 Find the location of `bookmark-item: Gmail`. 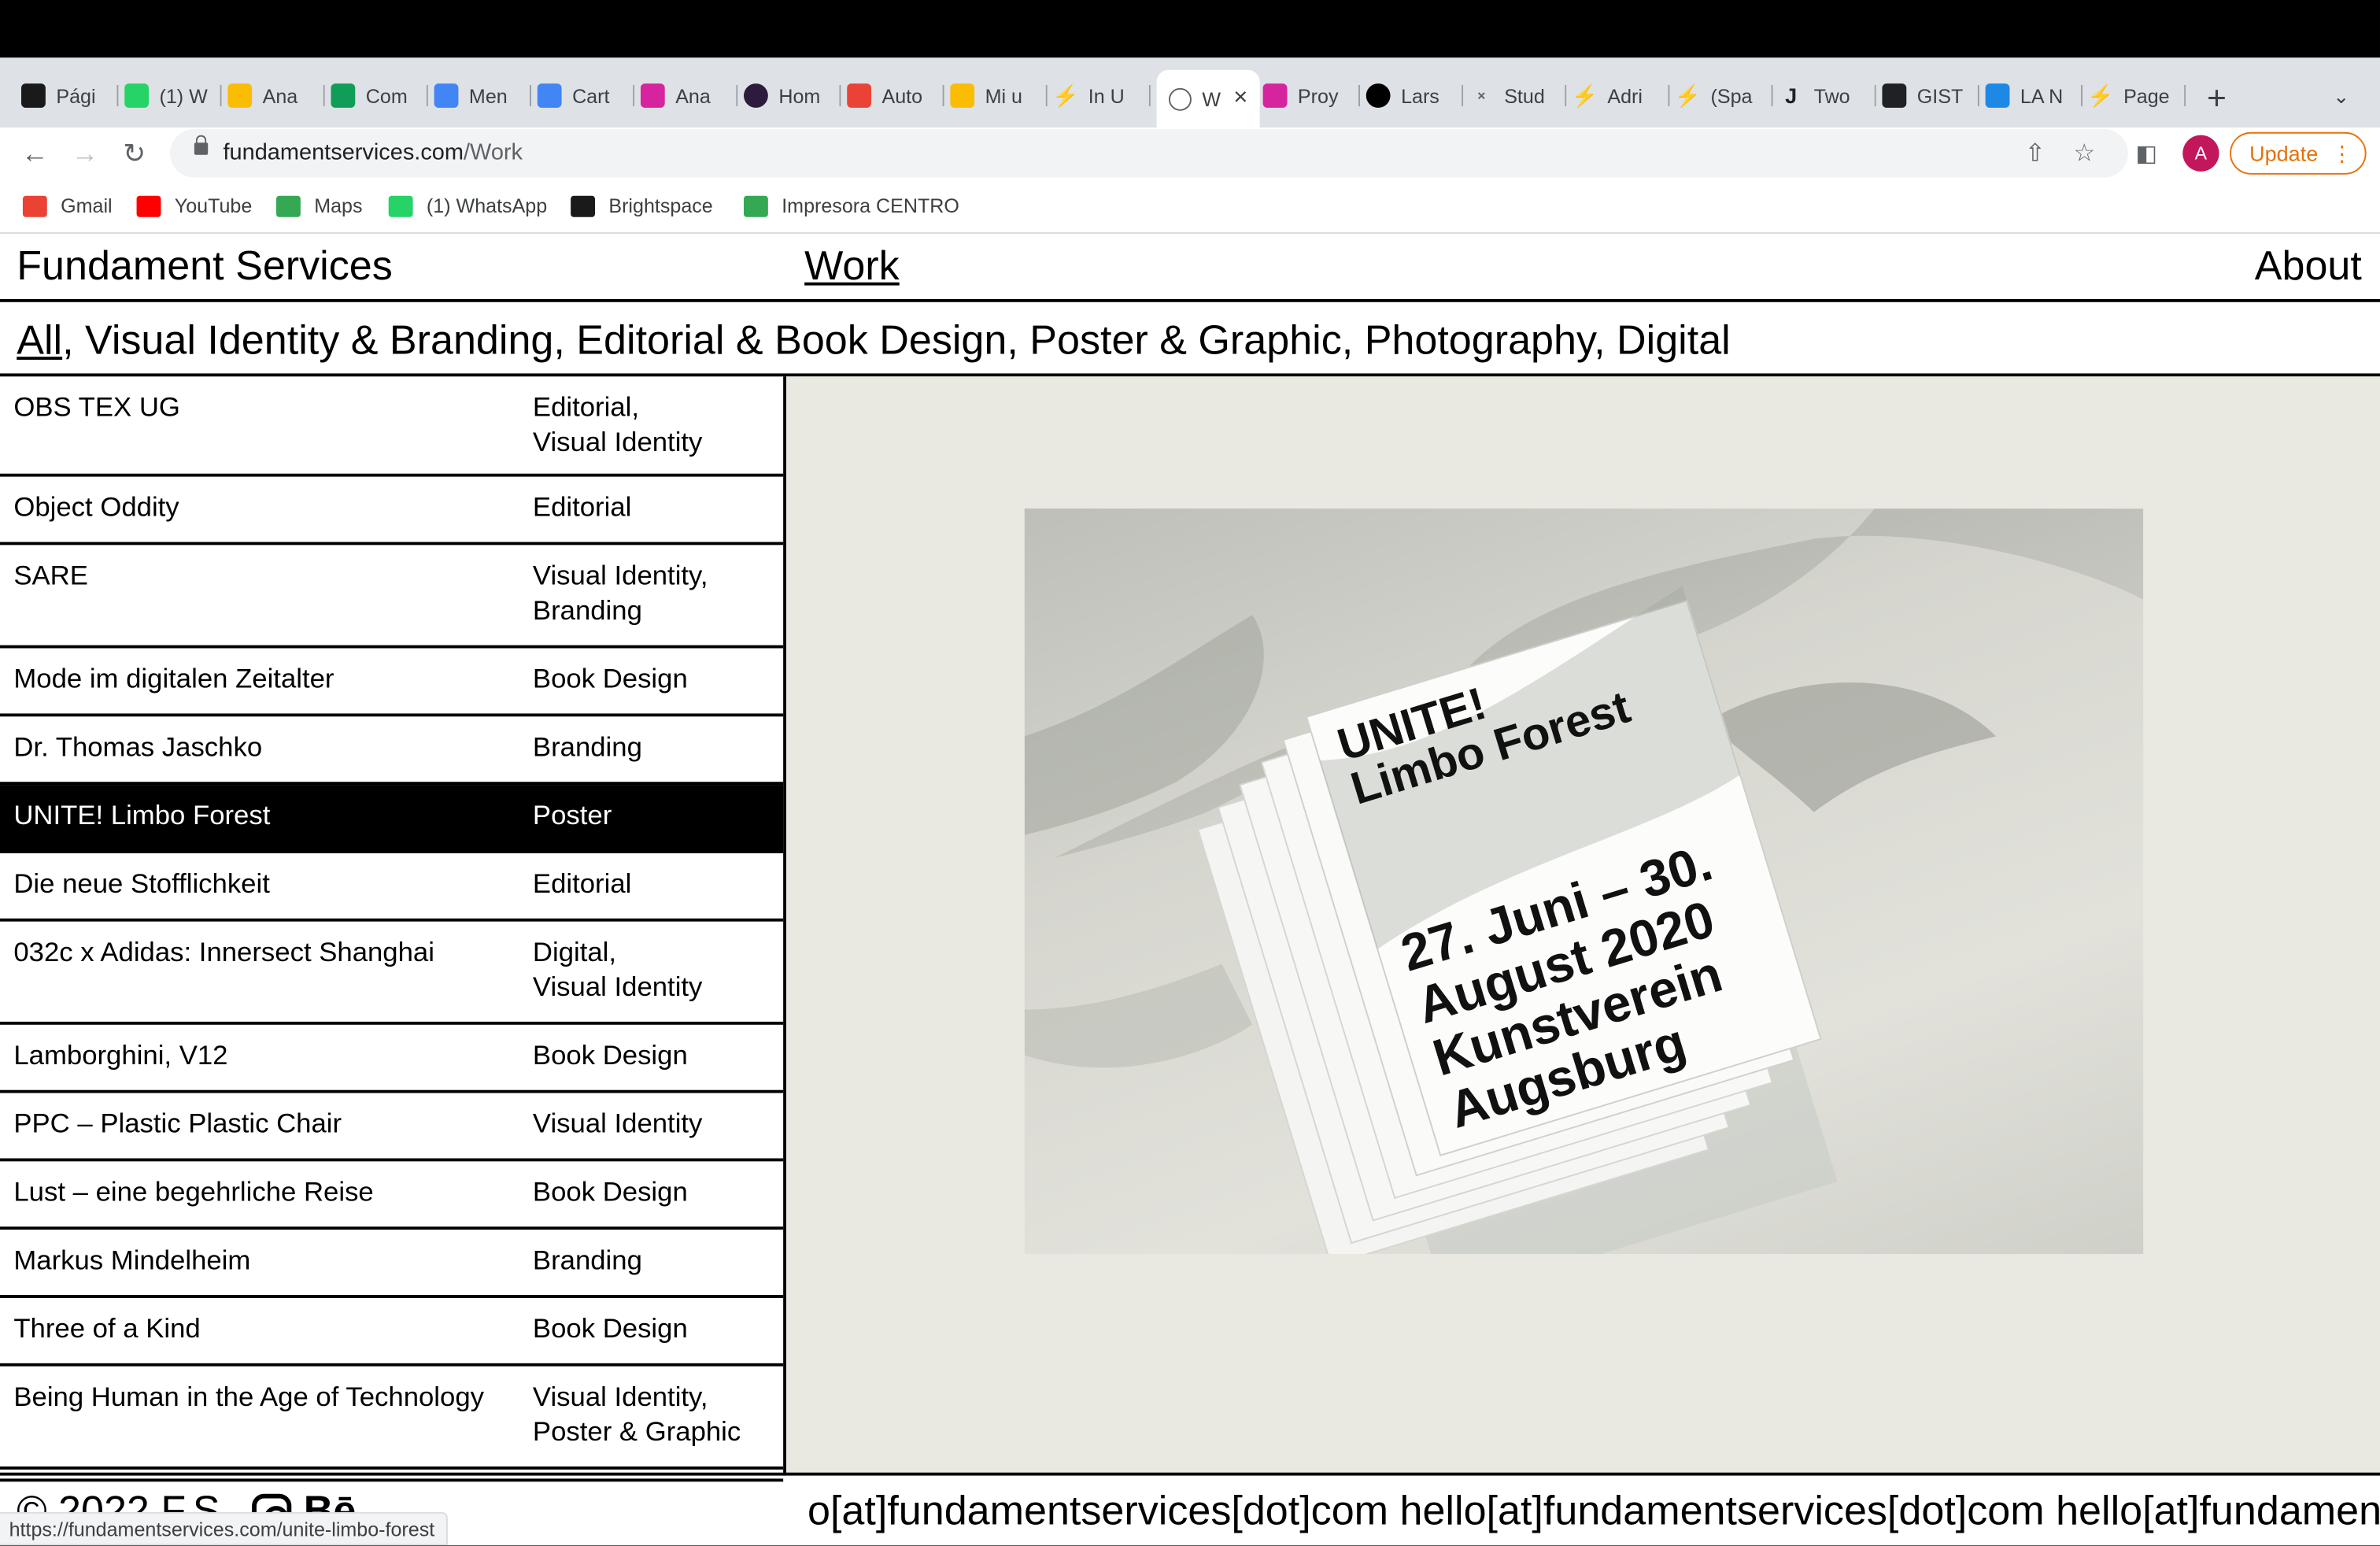

bookmark-item: Gmail is located at coordinates (67, 205).